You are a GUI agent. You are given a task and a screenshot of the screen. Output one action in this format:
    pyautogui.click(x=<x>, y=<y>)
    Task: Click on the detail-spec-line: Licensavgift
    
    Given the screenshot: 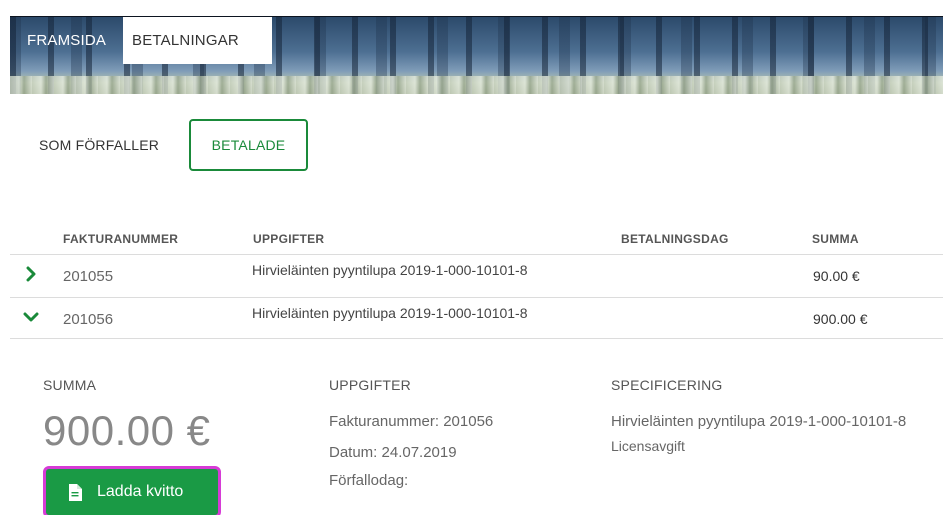 What is the action you would take?
    pyautogui.click(x=648, y=446)
    